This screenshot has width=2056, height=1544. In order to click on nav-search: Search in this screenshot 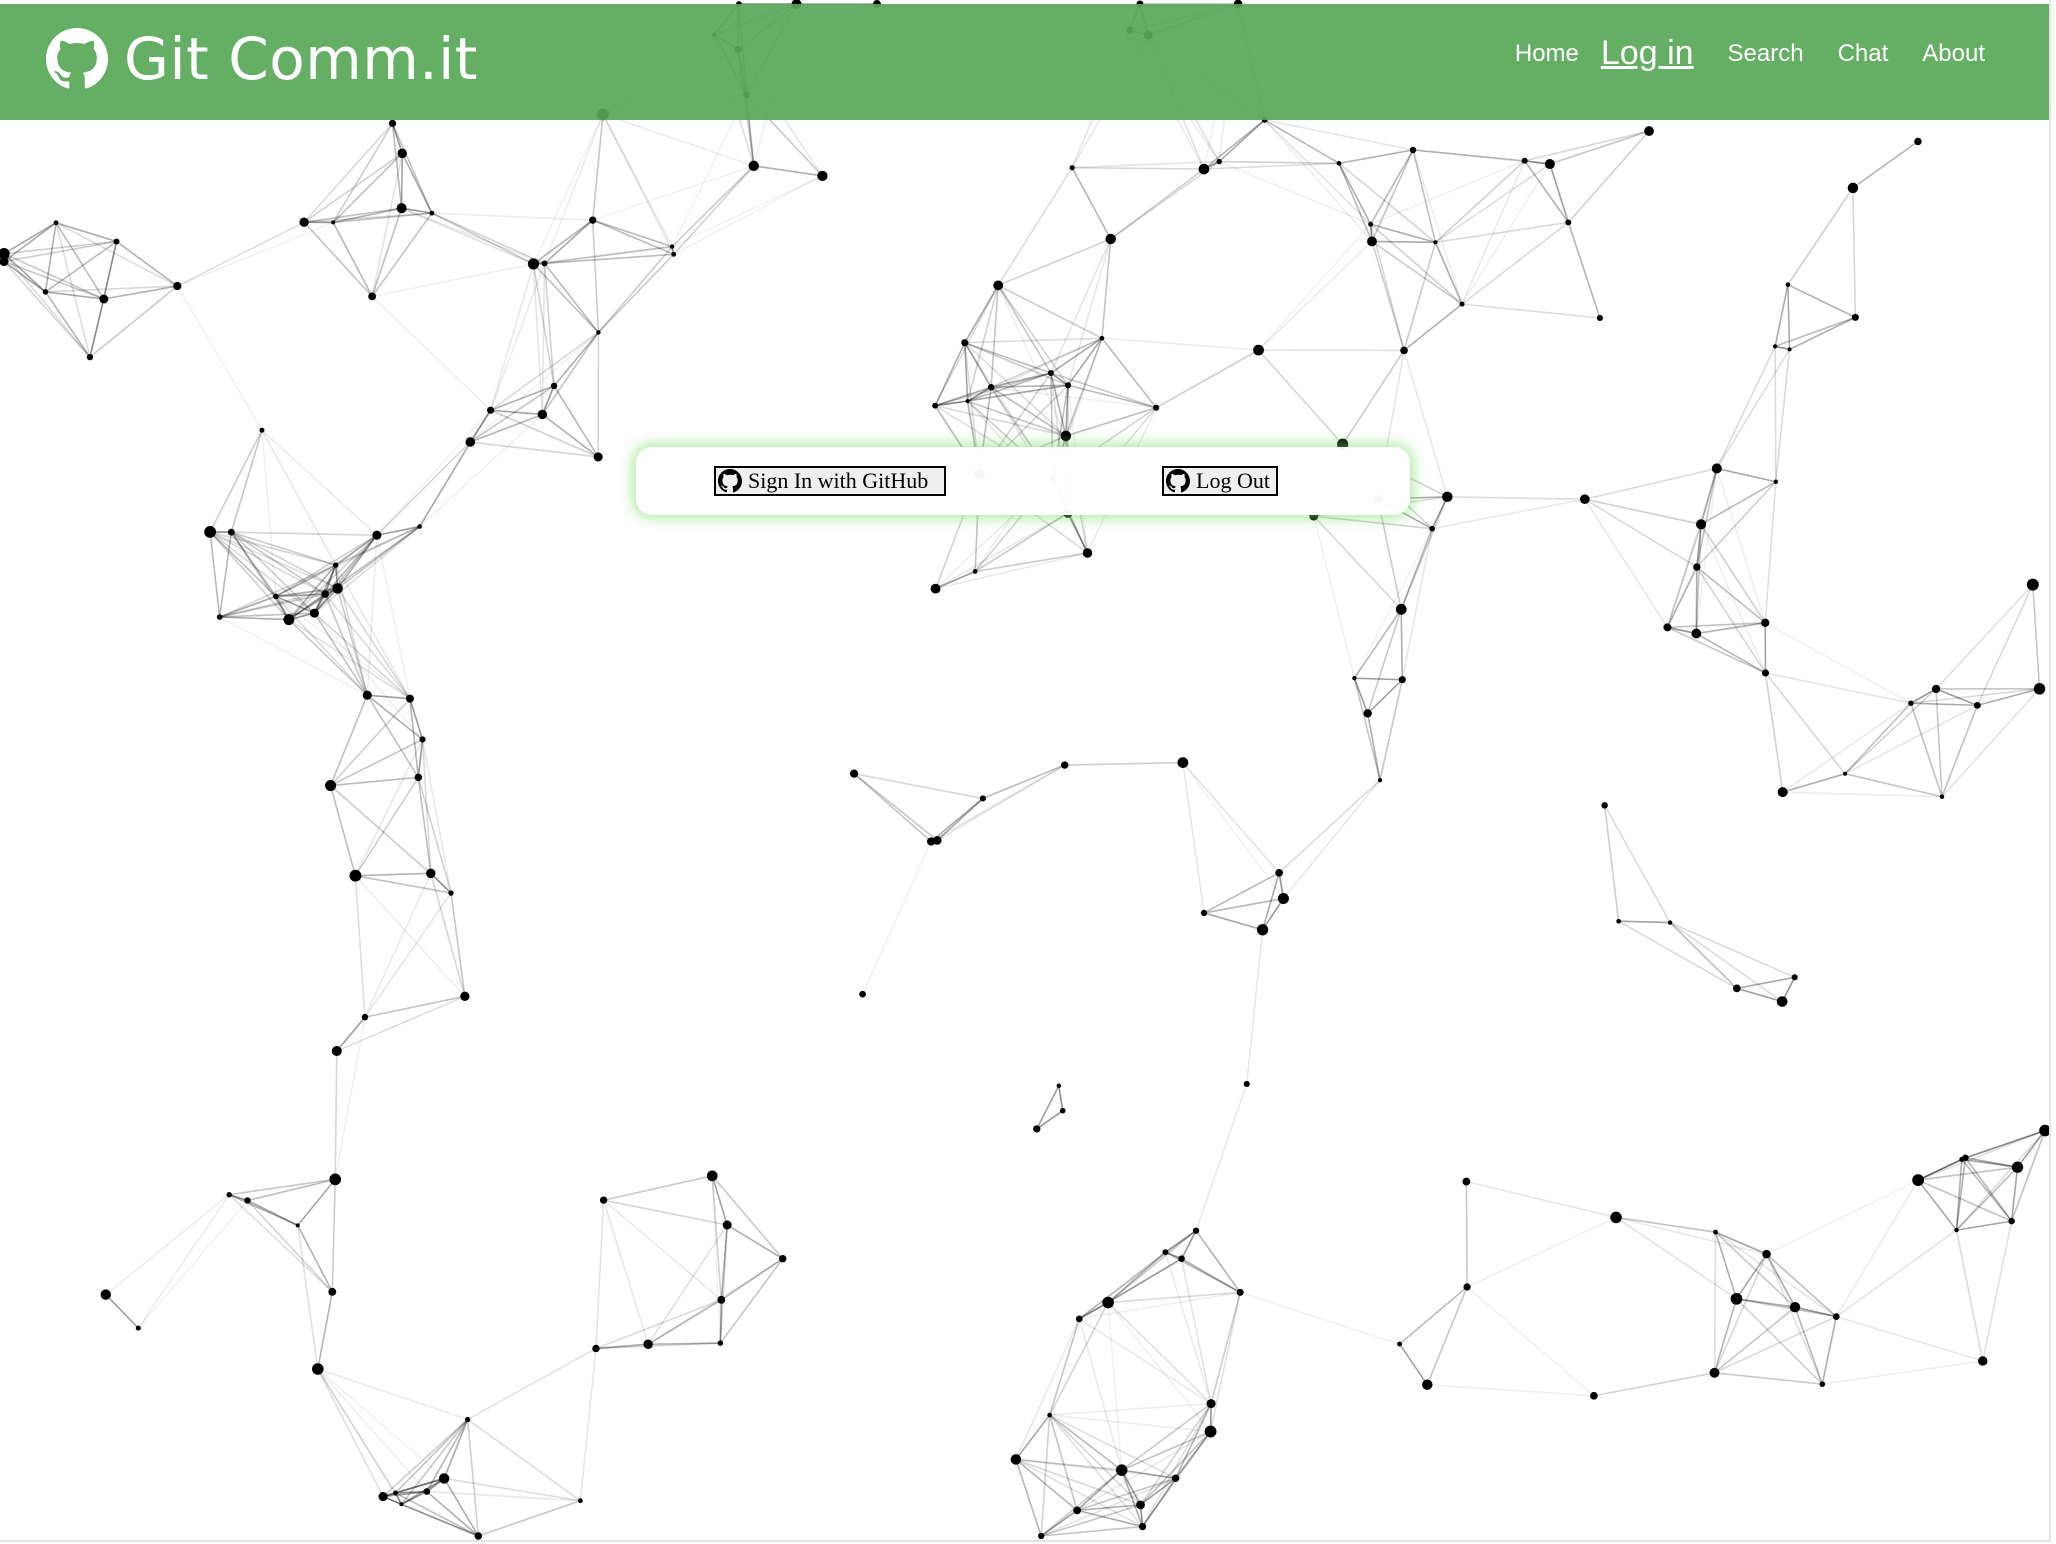, I will do `click(1766, 54)`.